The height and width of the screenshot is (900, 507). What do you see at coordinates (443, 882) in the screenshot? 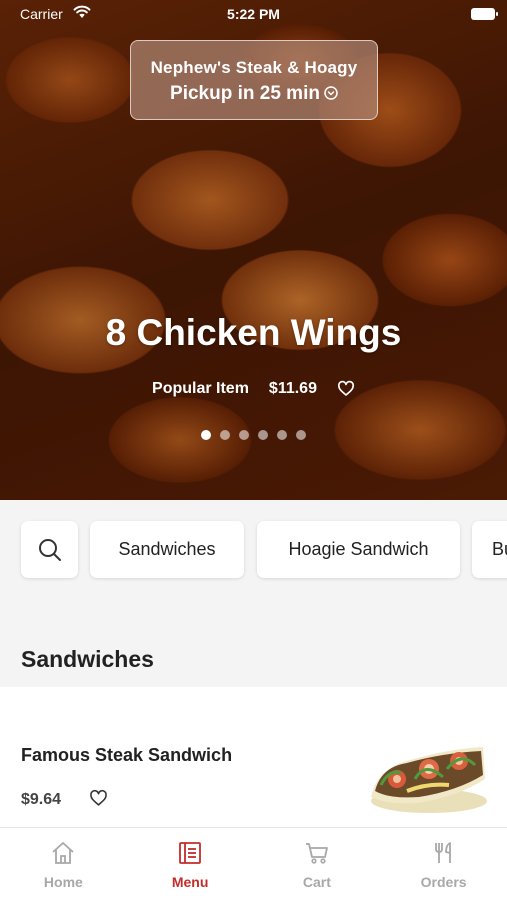
I see `tab-label: Orders` at bounding box center [443, 882].